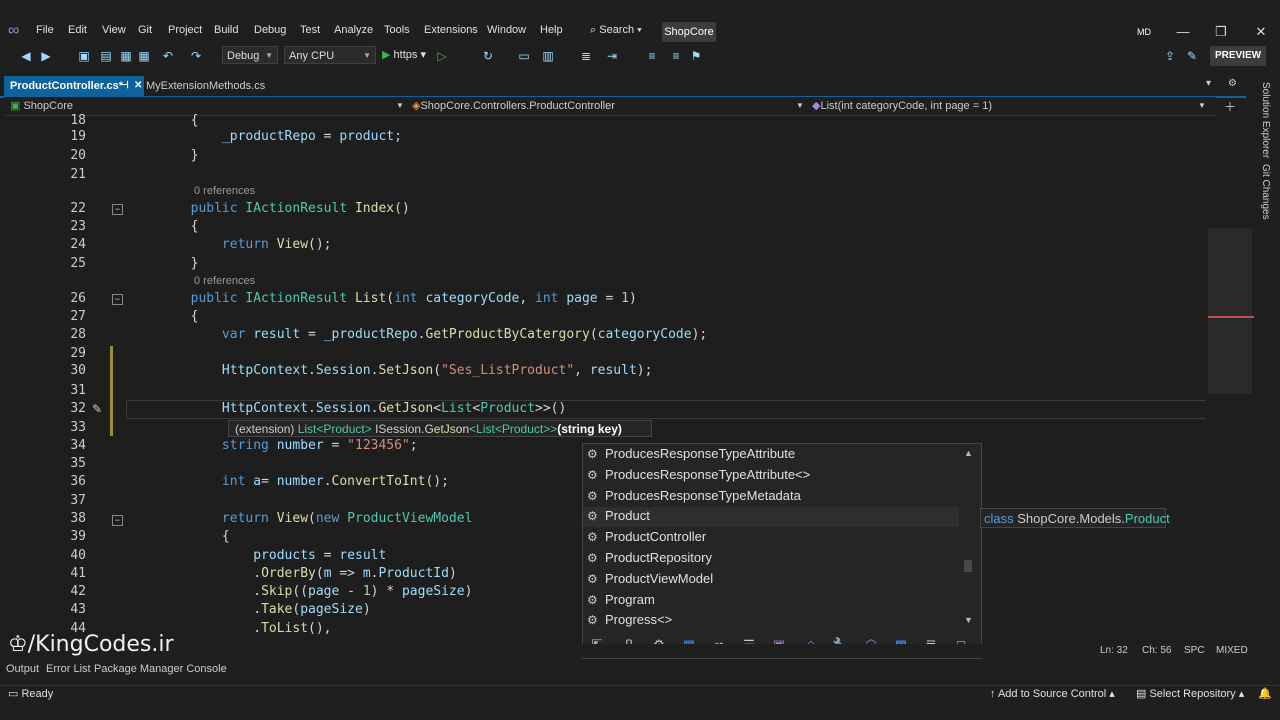  I want to click on menu-view: View, so click(114, 32).